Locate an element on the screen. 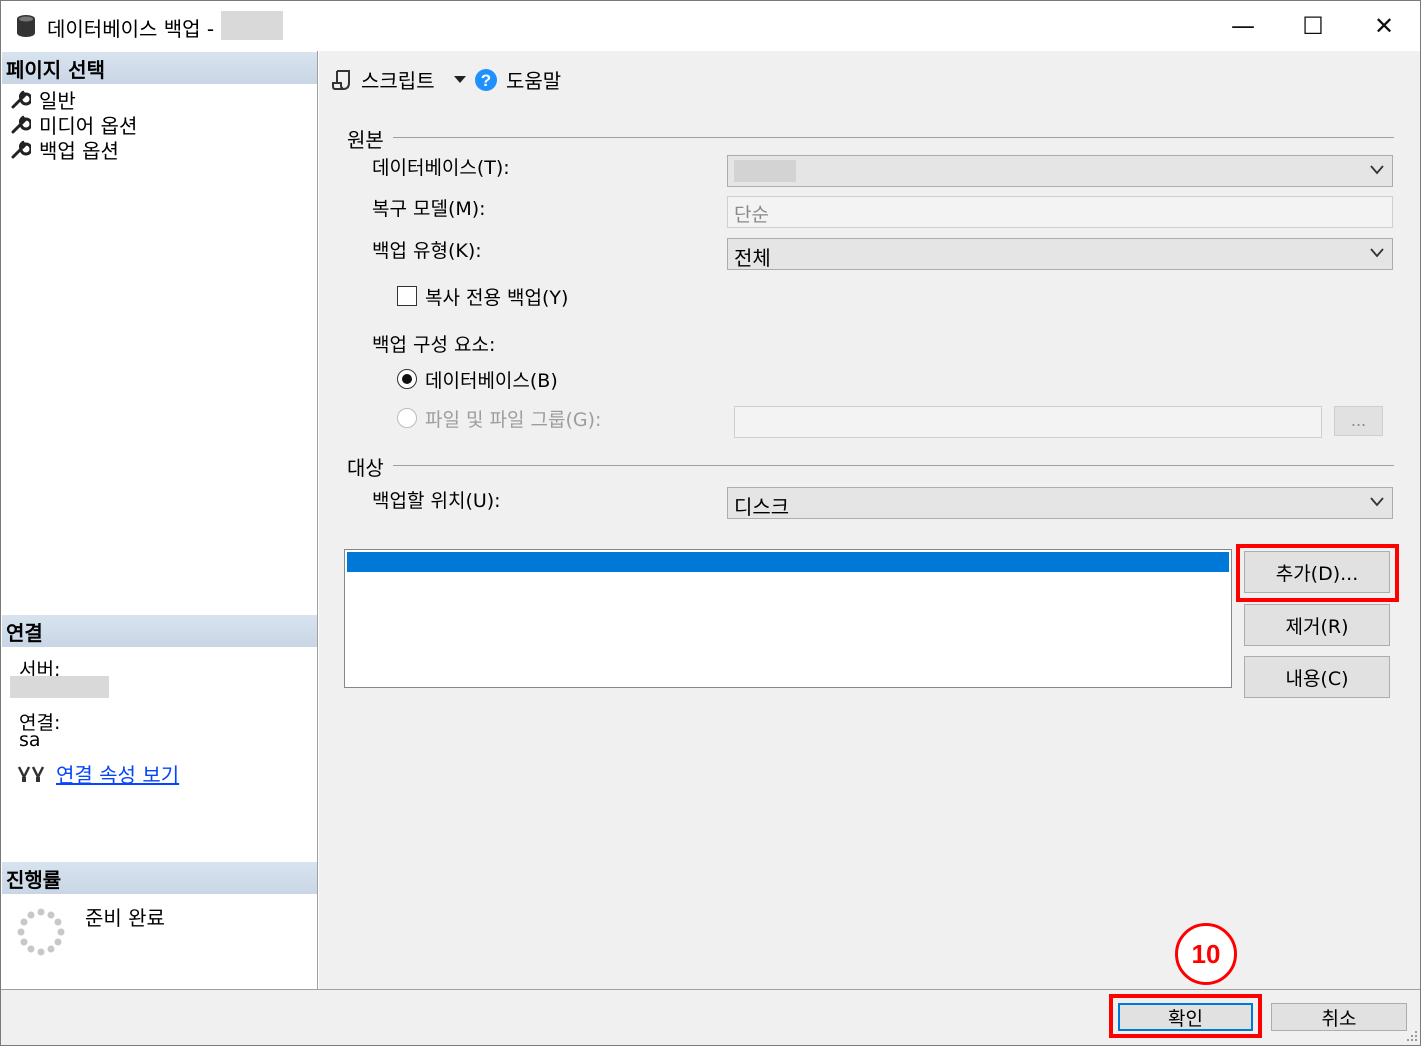 Image resolution: width=1421 pixels, height=1046 pixels. view-connection-properties-link: 연결 속성 보기 is located at coordinates (117, 773).